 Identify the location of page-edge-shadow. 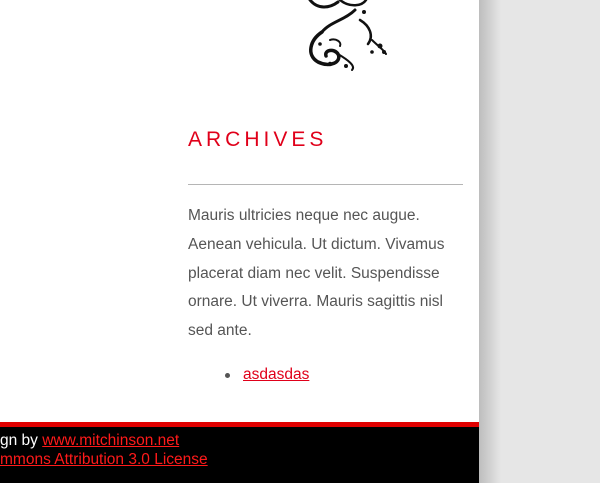
(490, 241).